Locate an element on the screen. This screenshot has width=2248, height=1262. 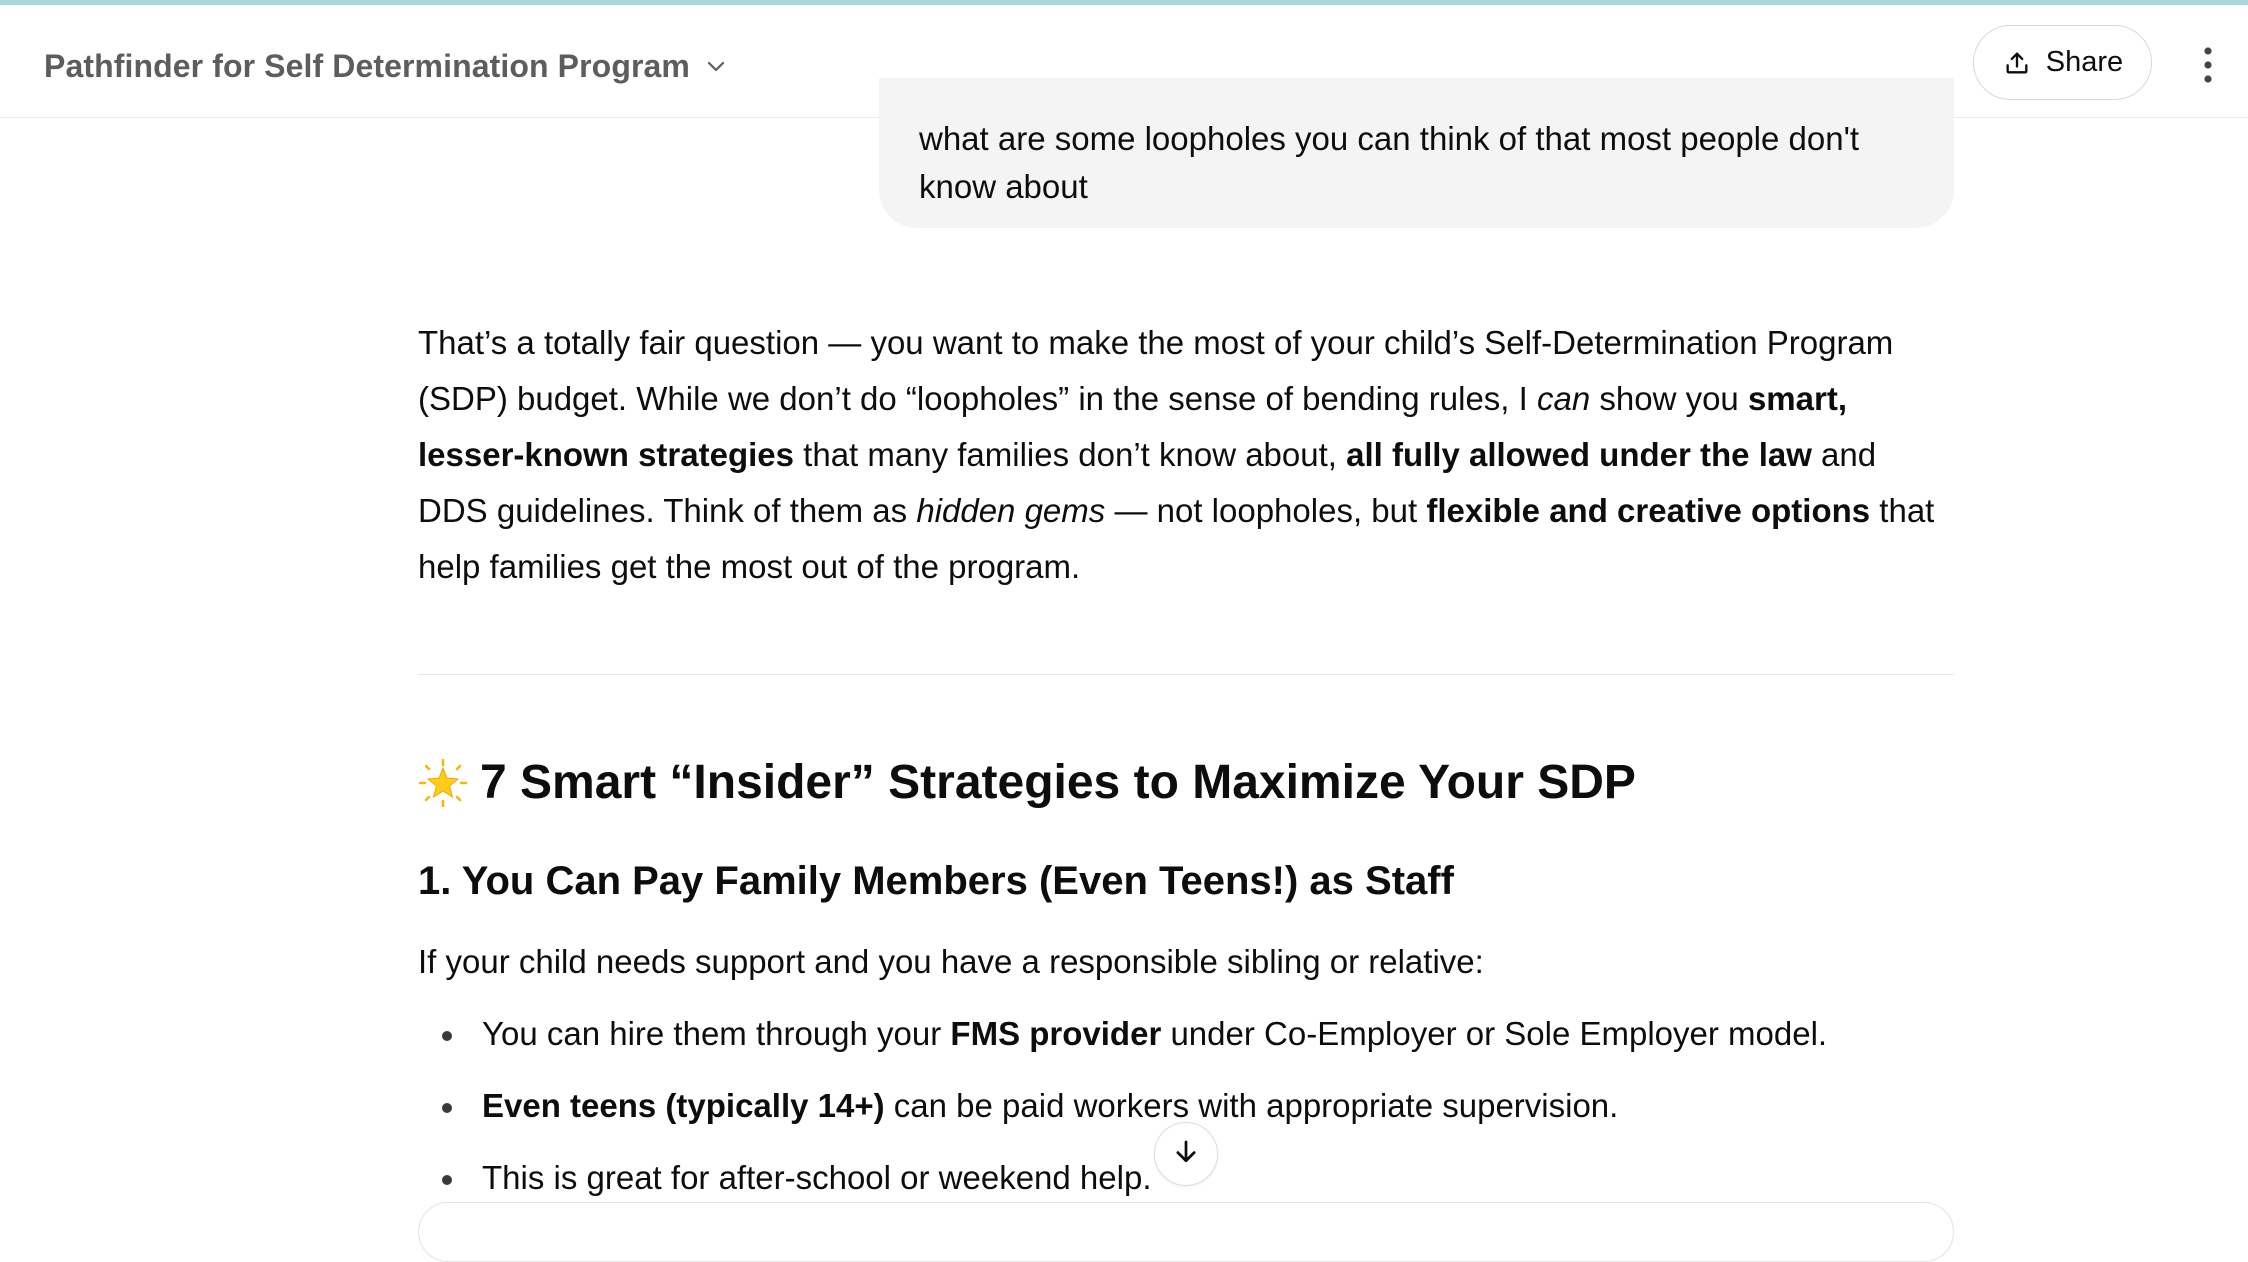
divider is located at coordinates (1186, 674).